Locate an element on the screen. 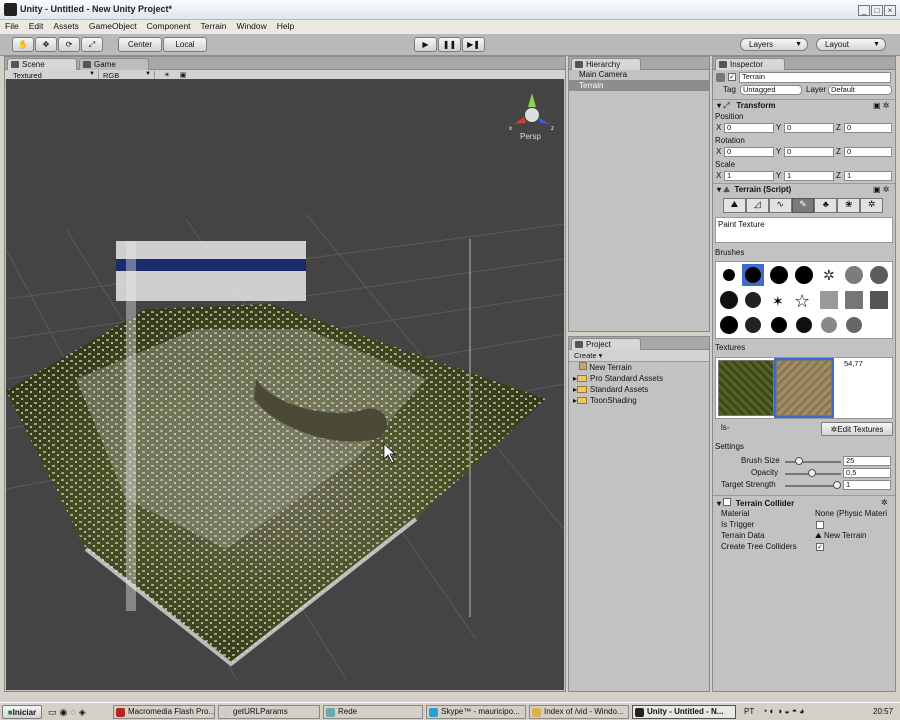 This screenshot has height=720, width=900. active-checkbox: ✓ is located at coordinates (732, 77).